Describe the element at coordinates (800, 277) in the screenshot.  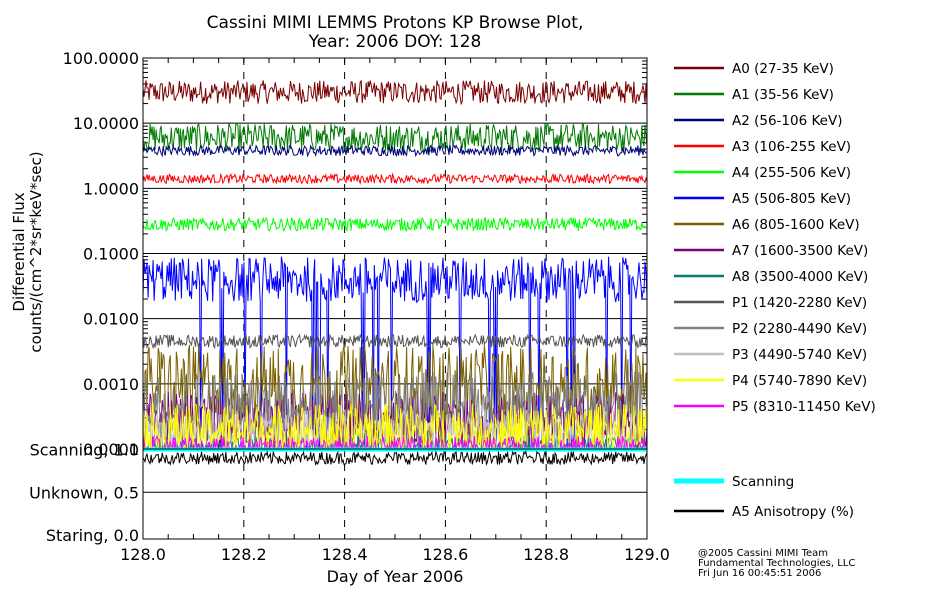
I see `legend-label: A8 (3500-4000 KeV)` at that location.